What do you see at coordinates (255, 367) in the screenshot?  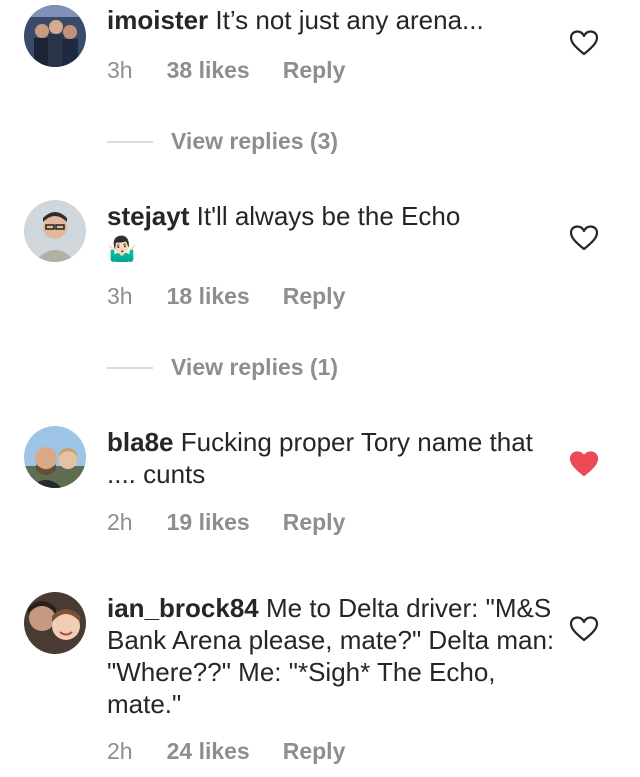 I see `view-replies-label: View replies (1)` at bounding box center [255, 367].